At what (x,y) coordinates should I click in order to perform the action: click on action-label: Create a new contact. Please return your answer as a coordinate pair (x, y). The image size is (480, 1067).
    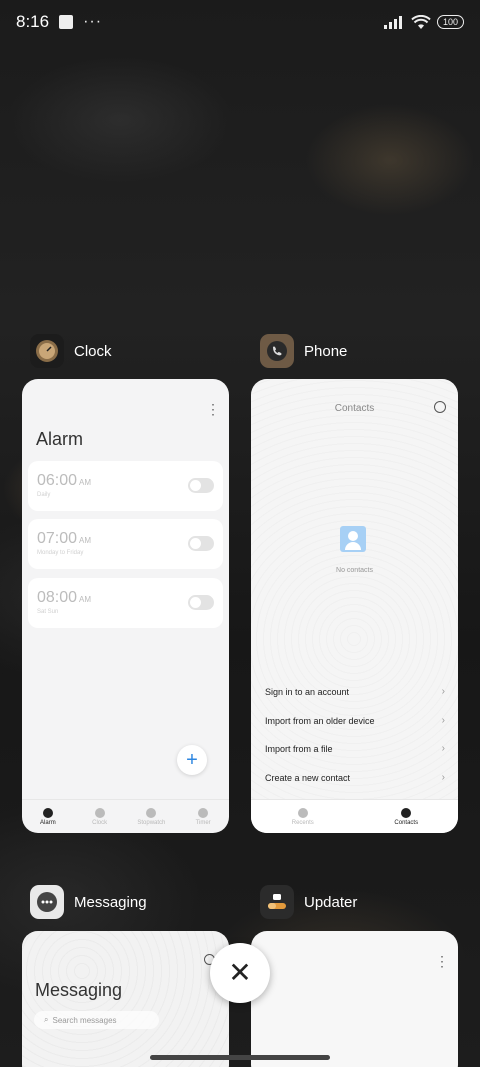
    Looking at the image, I should click on (308, 777).